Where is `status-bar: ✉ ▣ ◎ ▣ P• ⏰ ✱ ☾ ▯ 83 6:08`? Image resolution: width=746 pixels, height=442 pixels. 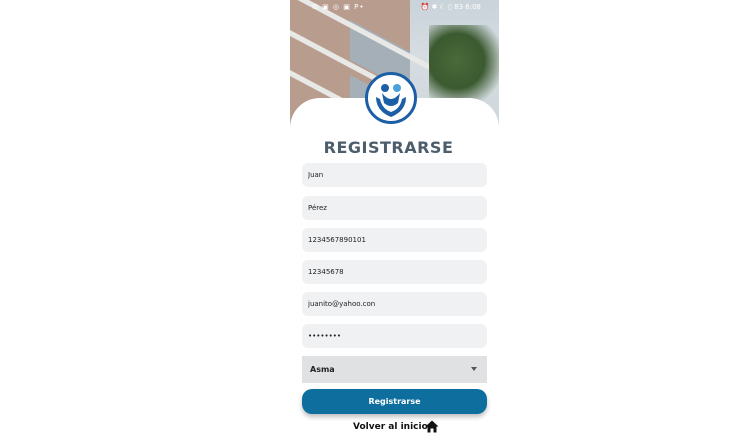
status-bar: ✉ ▣ ◎ ▣ P• ⏰ ✱ ☾ ▯ 83 6:08 is located at coordinates (394, 7).